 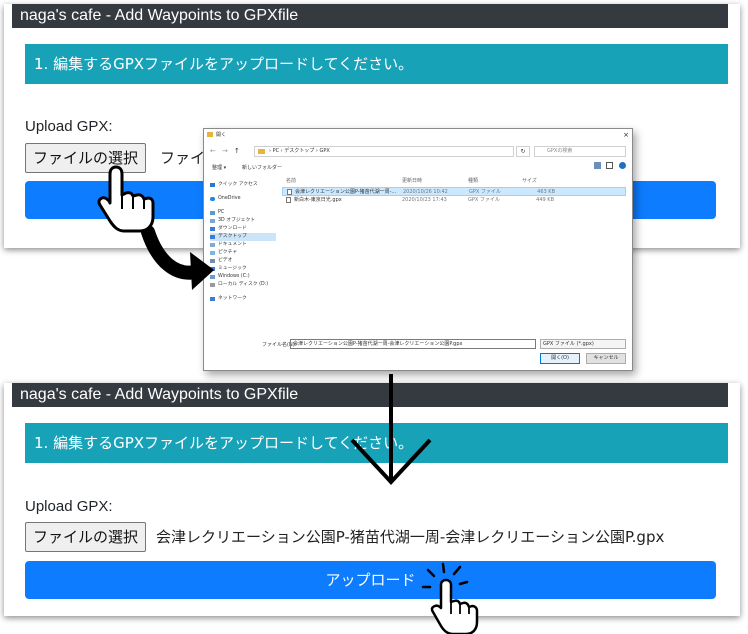 I want to click on down-arrow-icon, so click(x=391, y=429).